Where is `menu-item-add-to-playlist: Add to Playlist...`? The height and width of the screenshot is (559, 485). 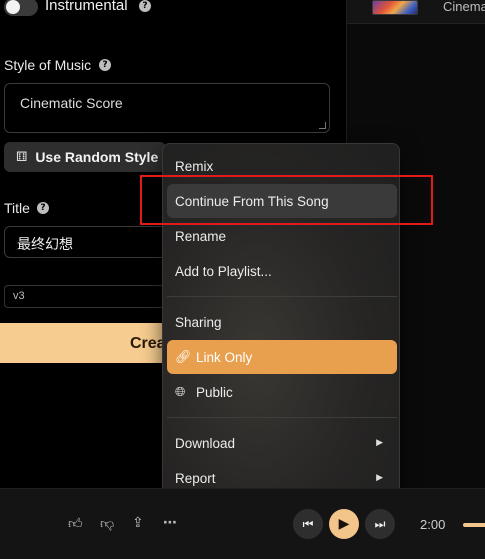
menu-item-add-to-playlist: Add to Playlist... is located at coordinates (282, 271).